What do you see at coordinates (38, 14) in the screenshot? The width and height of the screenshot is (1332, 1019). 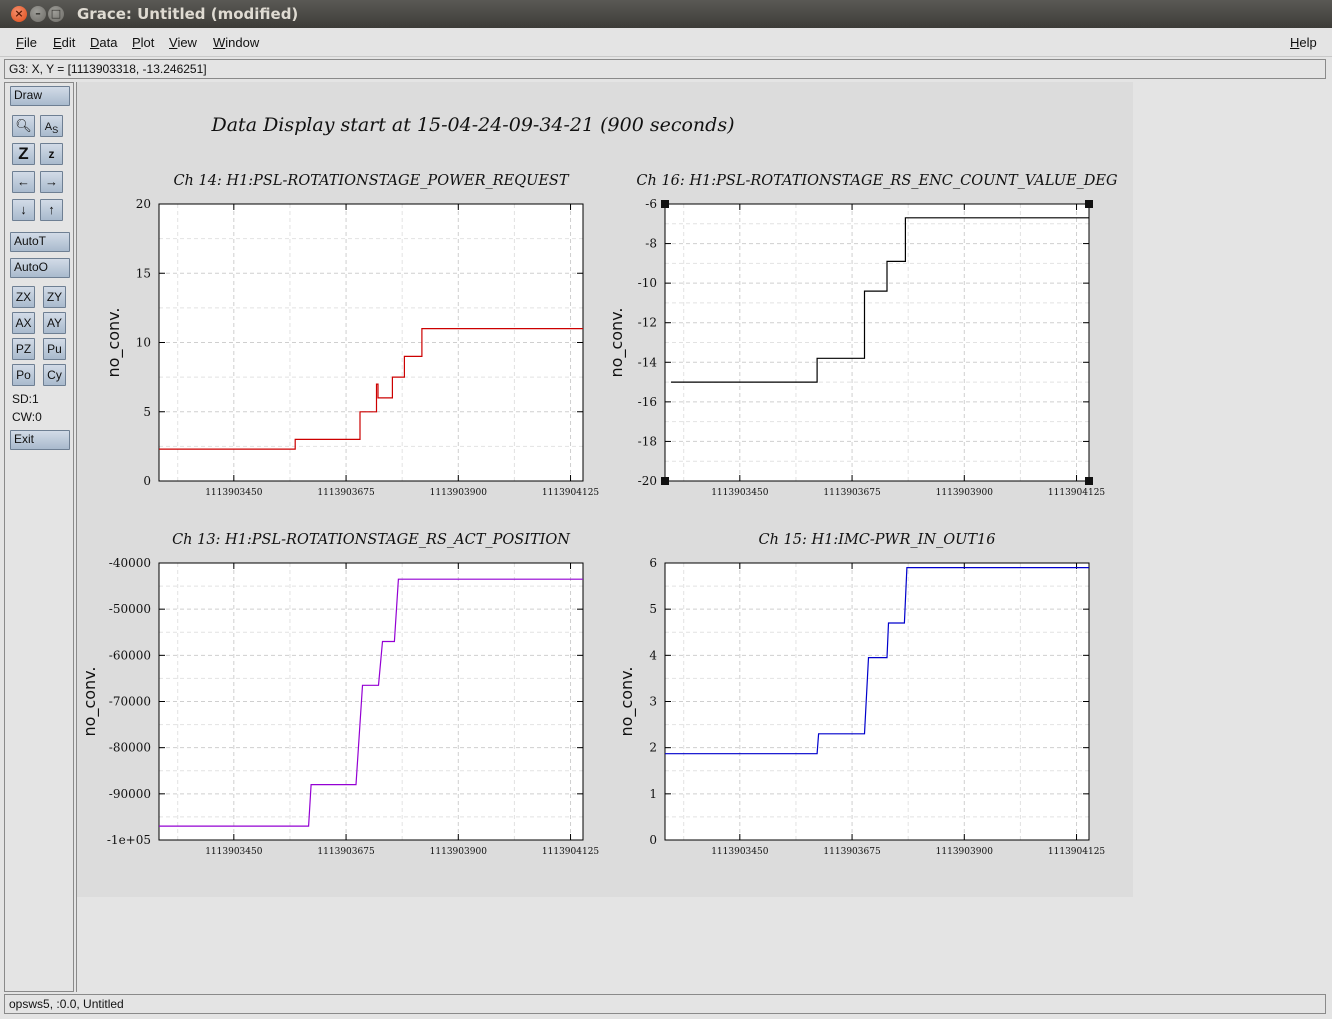 I see `minimize-icon: –` at bounding box center [38, 14].